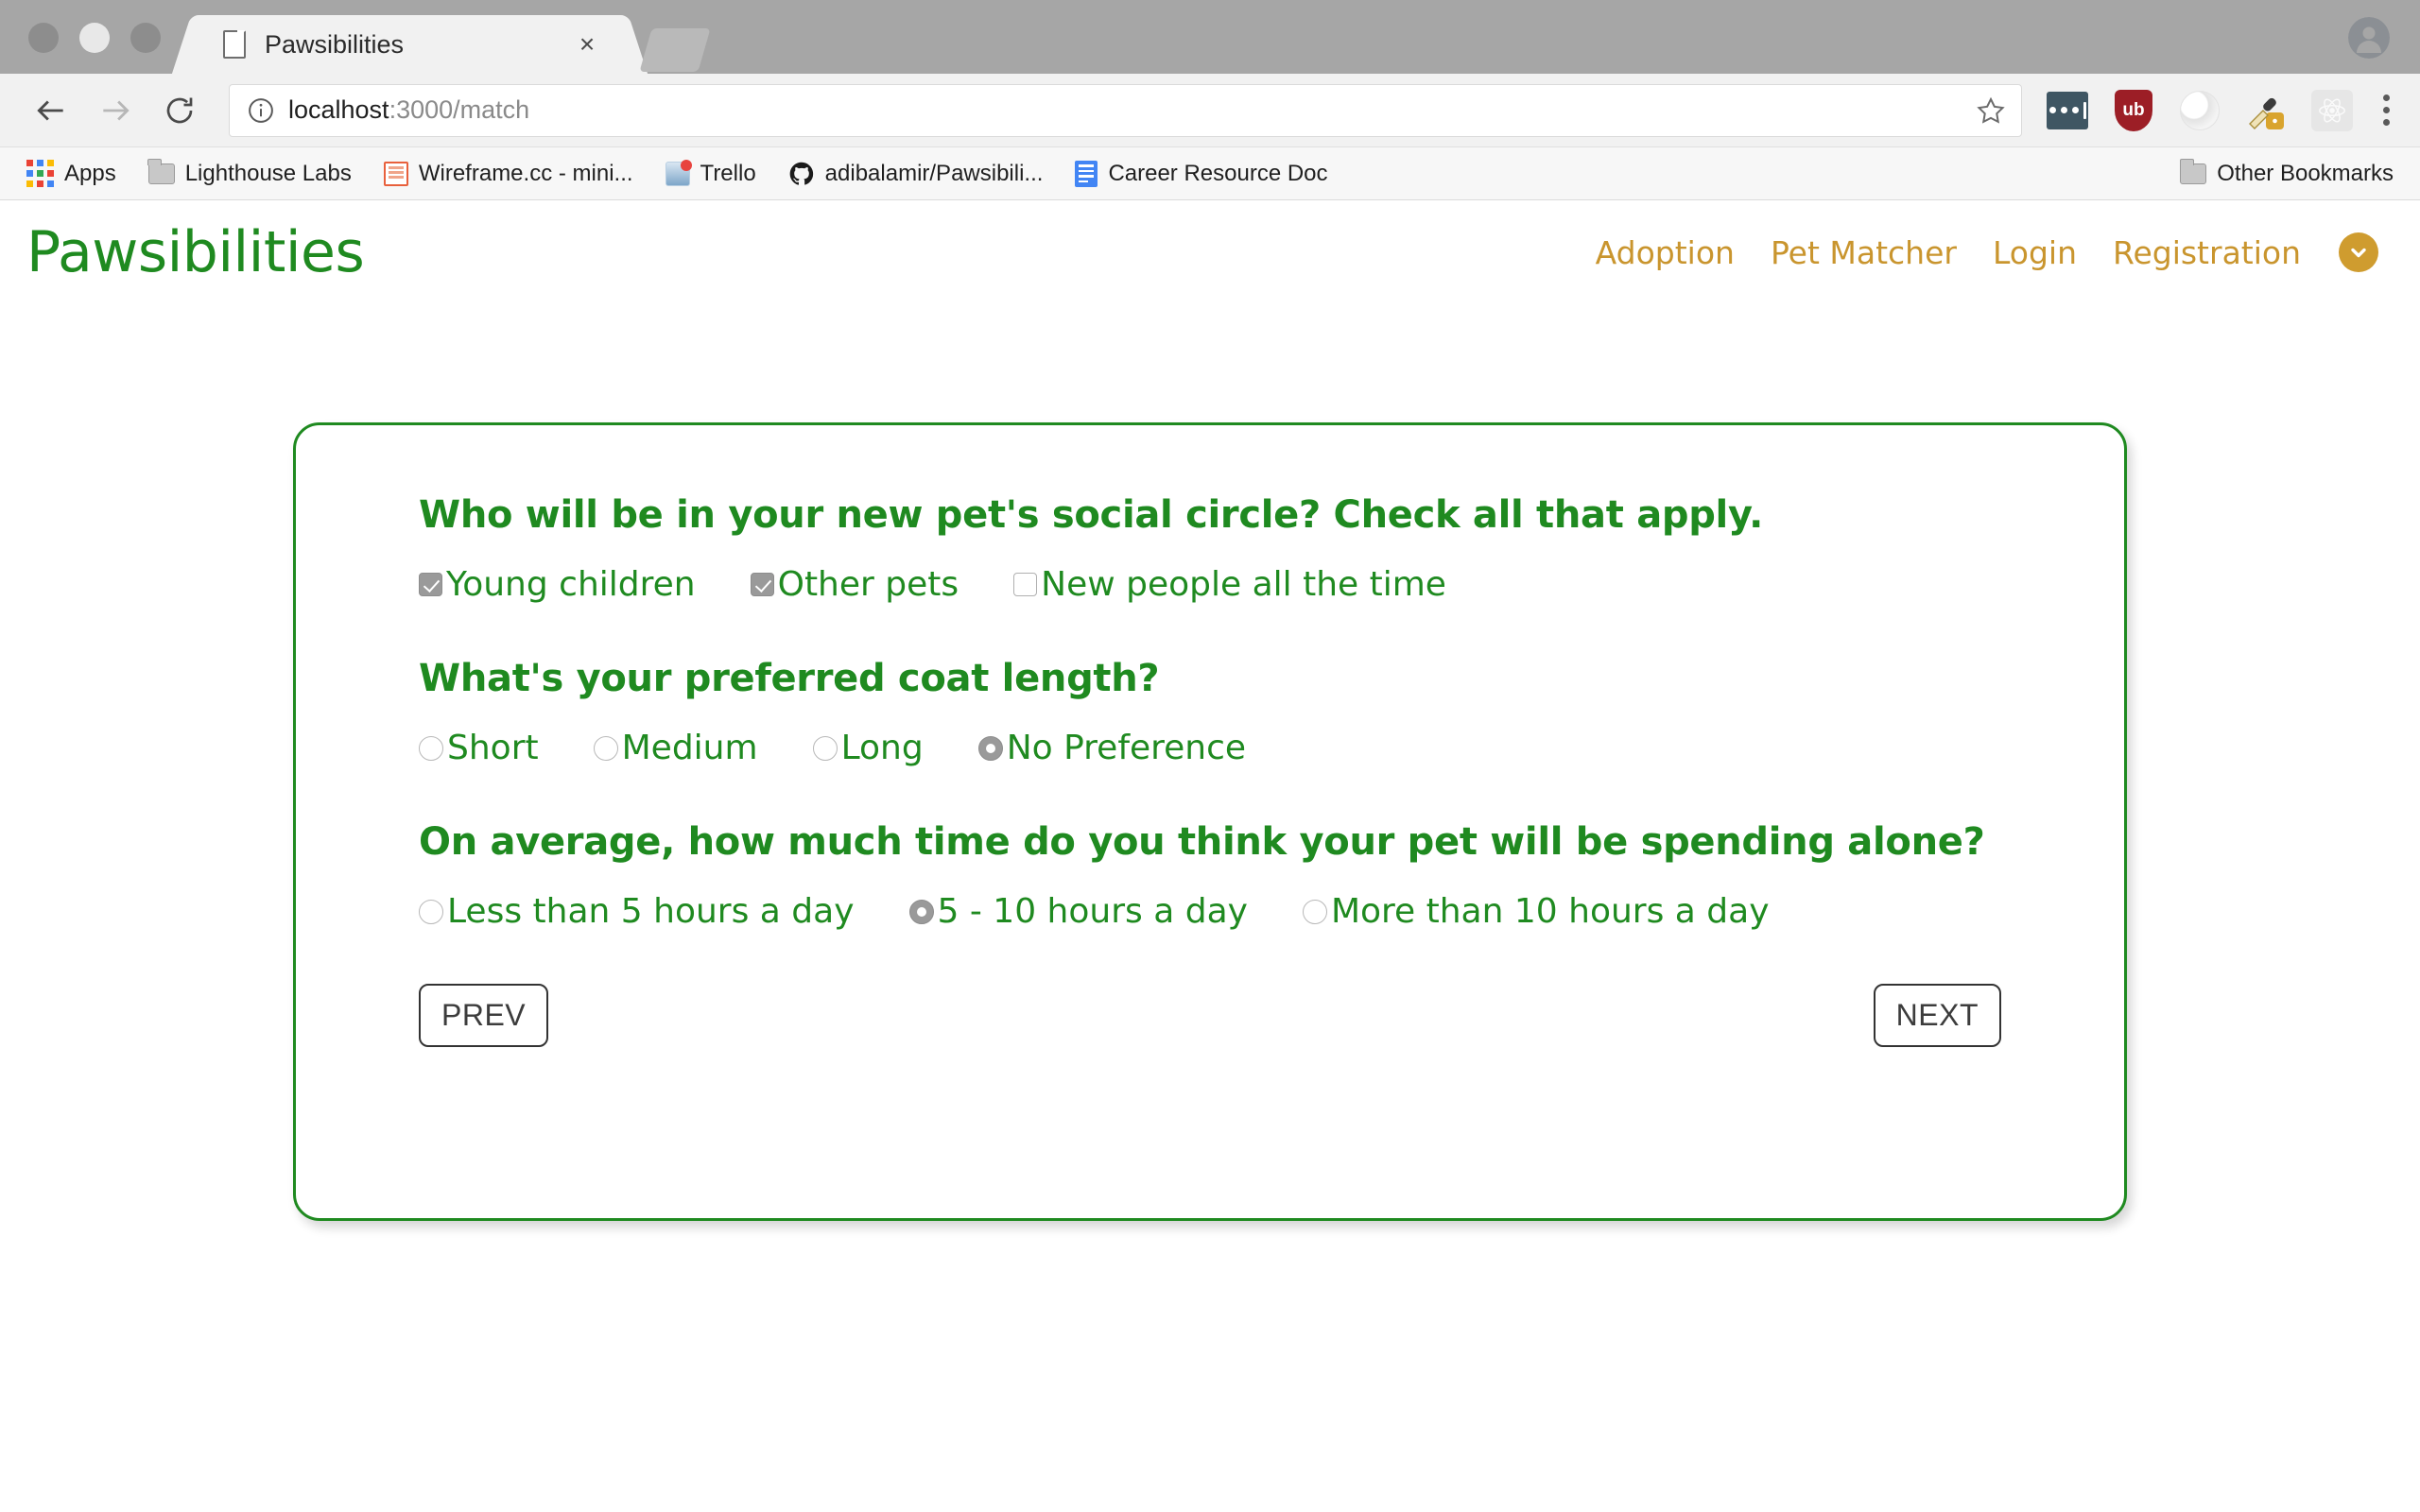 The width and height of the screenshot is (2420, 1512). Describe the element at coordinates (1271, 748) in the screenshot. I see `radio-group-coat-length: Short Medium Long No Preference` at that location.